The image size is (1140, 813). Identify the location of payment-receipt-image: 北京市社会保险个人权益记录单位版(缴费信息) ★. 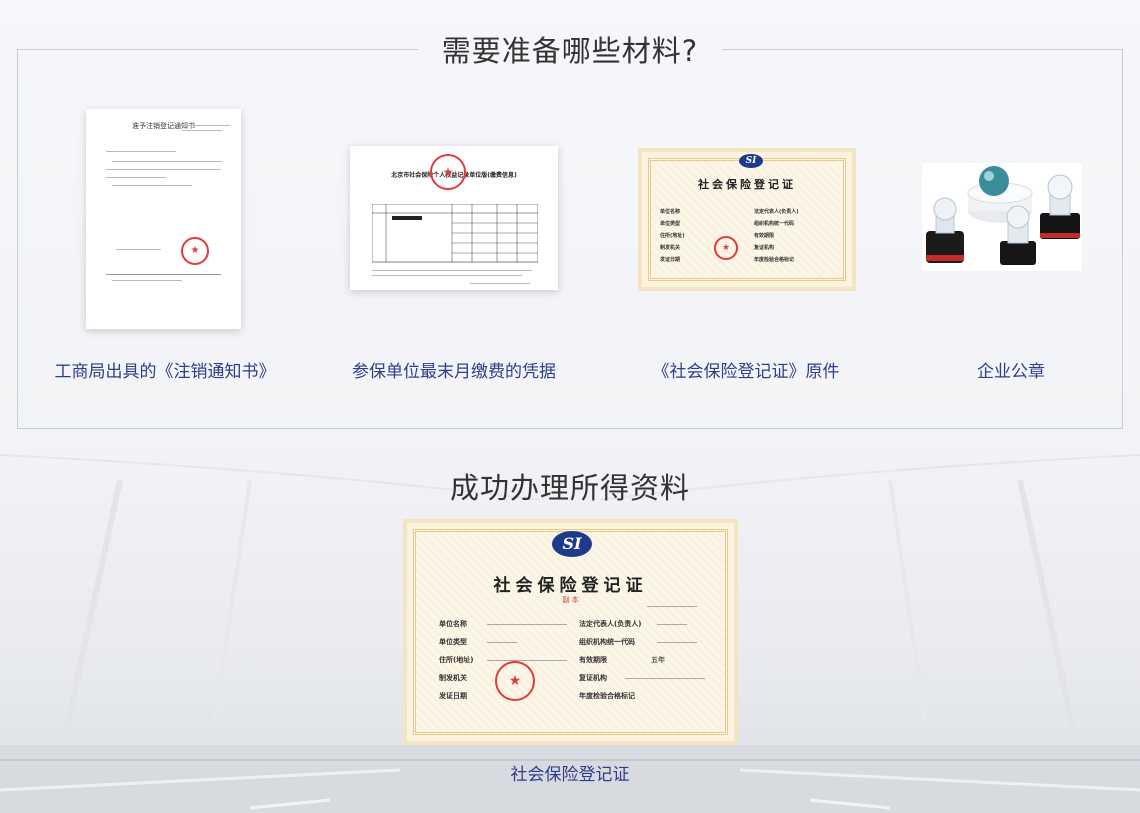
(454, 218).